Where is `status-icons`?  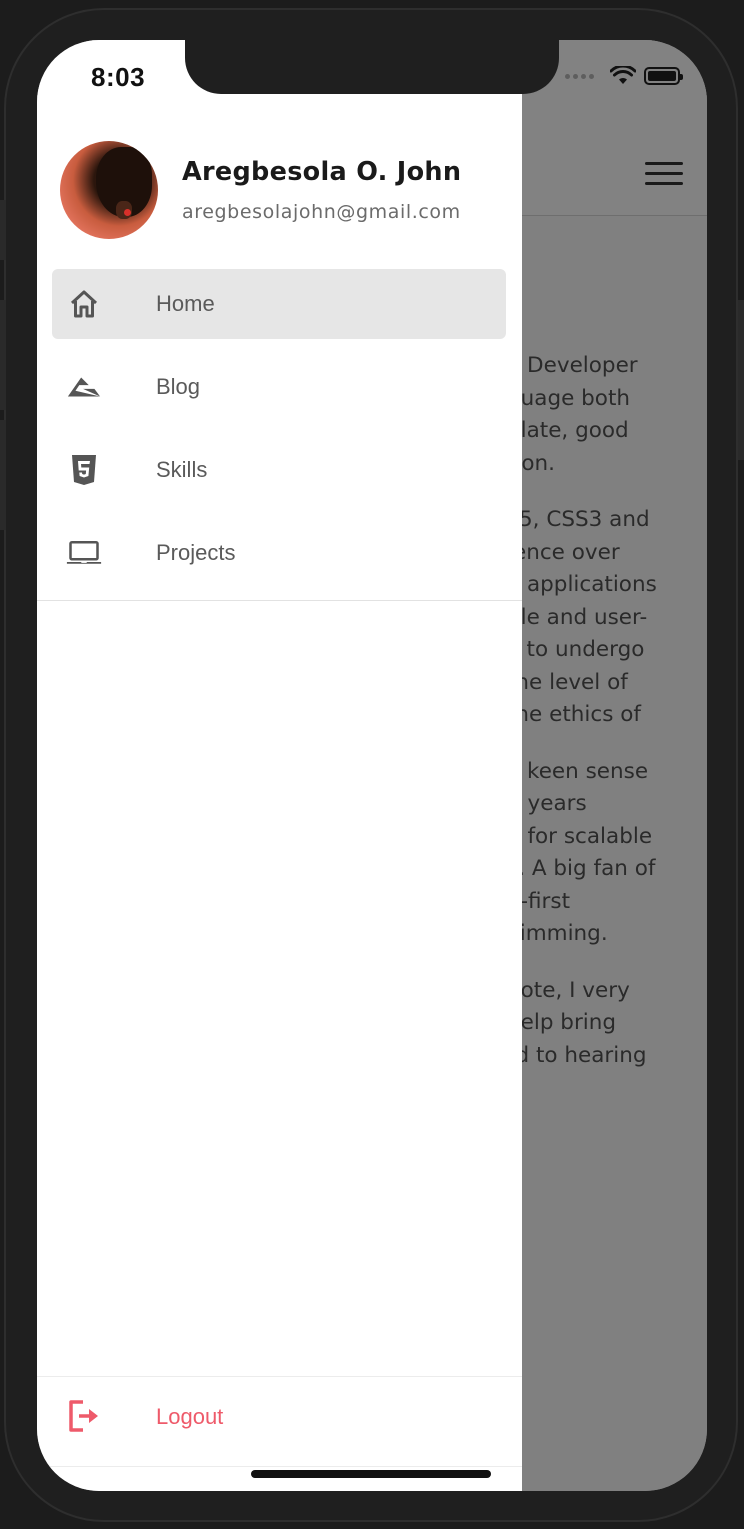 status-icons is located at coordinates (624, 76).